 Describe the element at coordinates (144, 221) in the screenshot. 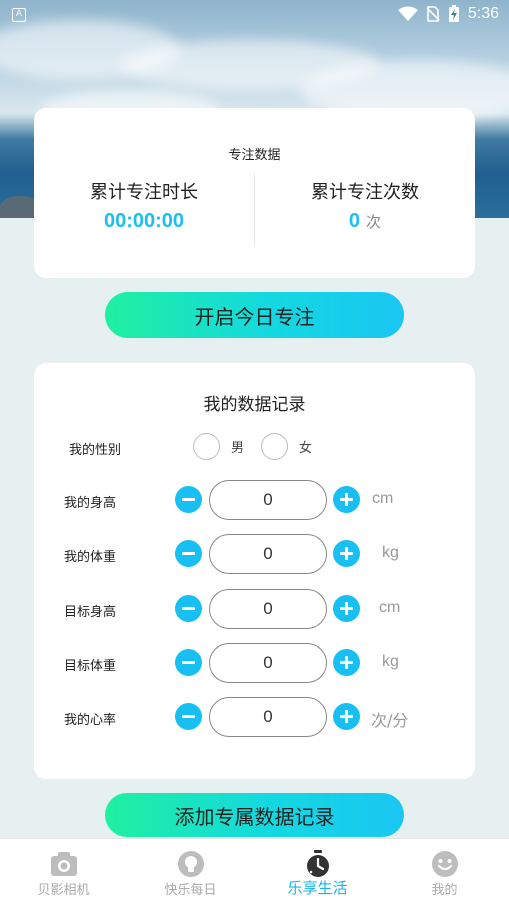

I see `total-time-value: 00:00:00` at that location.